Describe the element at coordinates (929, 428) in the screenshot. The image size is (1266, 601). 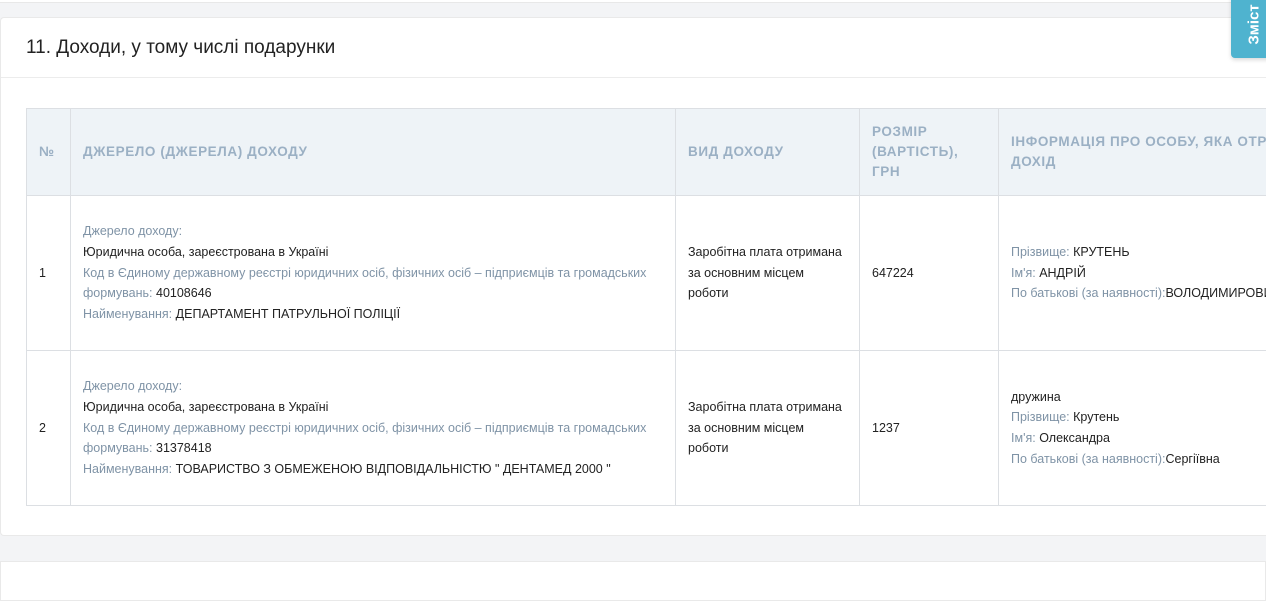
I see `amount-cell: 1237` at that location.